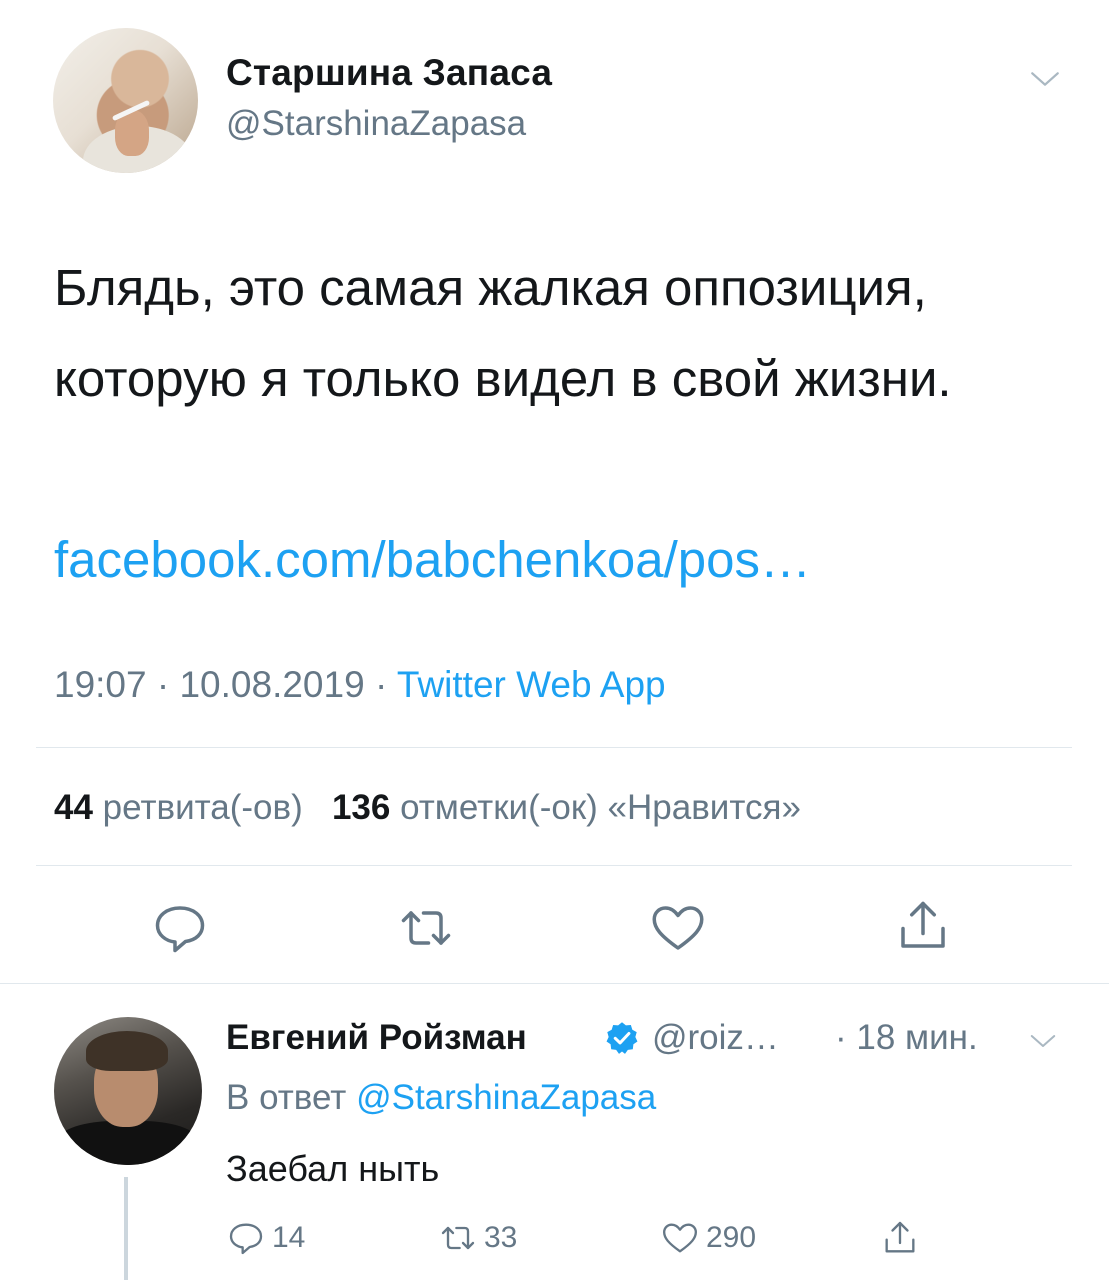 This screenshot has width=1109, height=1280. Describe the element at coordinates (501, 1237) in the screenshot. I see `retweet-count: 33` at that location.